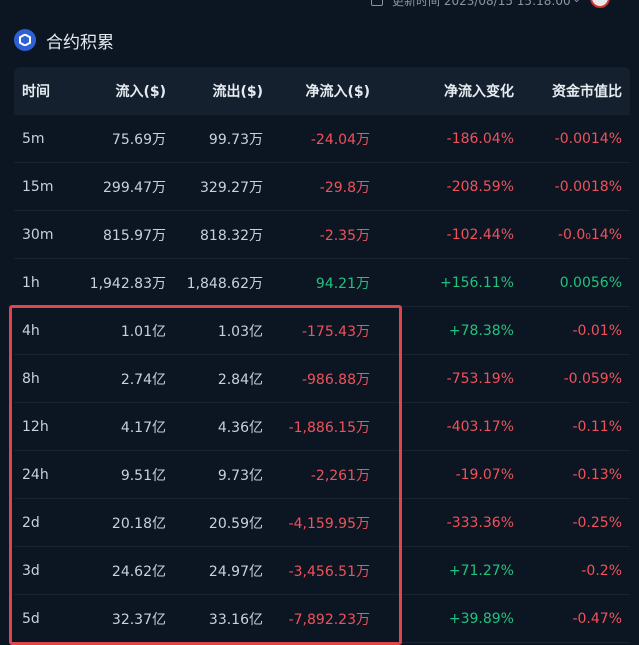 The image size is (639, 645). I want to click on cell-net-change: +39.89%, so click(481, 618).